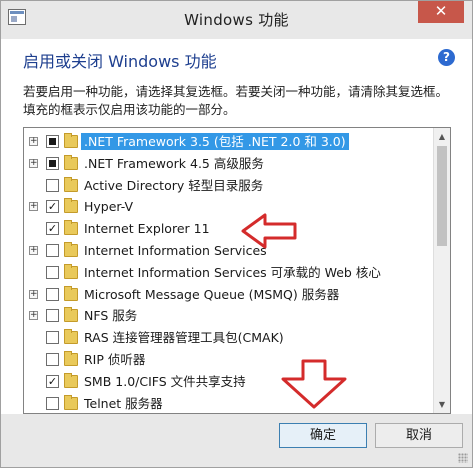  I want to click on dialog-footer: 确定 取消, so click(236, 440).